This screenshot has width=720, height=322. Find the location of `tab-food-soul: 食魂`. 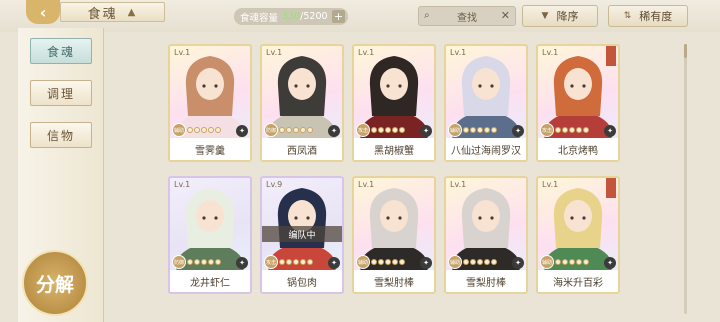

tab-food-soul: 食魂 is located at coordinates (61, 51).